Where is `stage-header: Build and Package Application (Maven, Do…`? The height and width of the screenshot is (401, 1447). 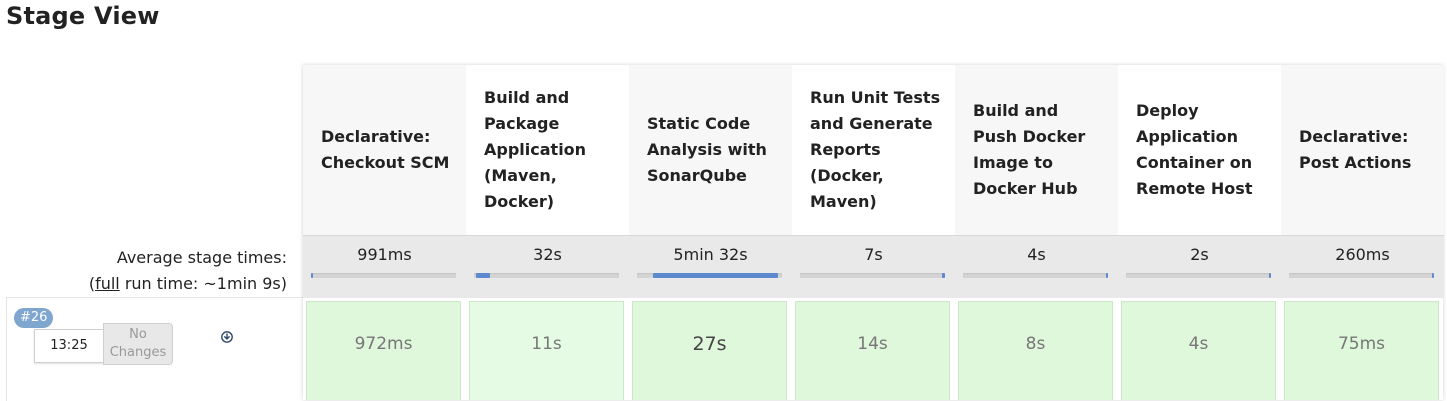
stage-header: Build and Package Application (Maven, Do… is located at coordinates (547, 150).